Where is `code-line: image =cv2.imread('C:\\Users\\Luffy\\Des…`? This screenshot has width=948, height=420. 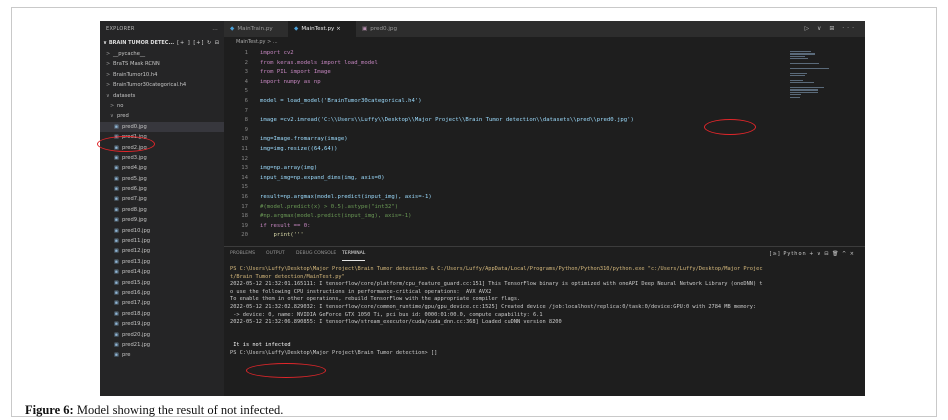
code-line: image =cv2.imread('C:\\Users\\Luffy\\Des… is located at coordinates (447, 120).